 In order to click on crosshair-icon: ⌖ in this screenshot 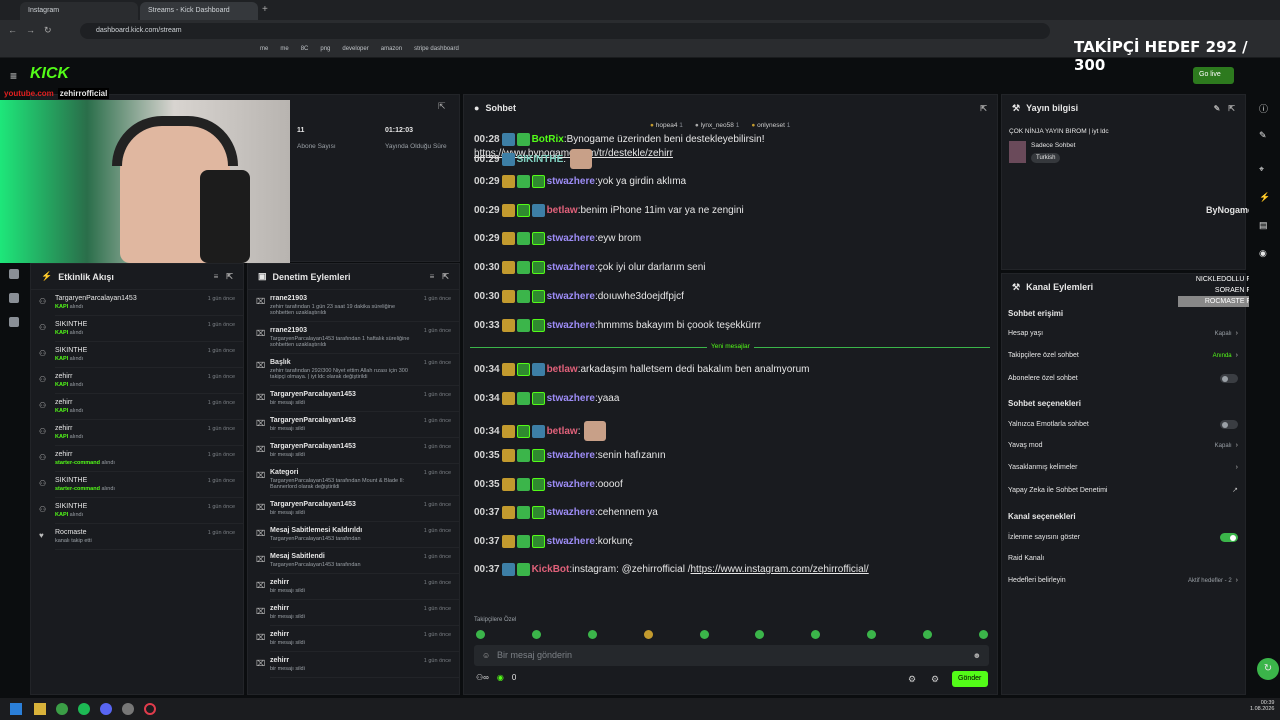, I will do `click(1261, 169)`.